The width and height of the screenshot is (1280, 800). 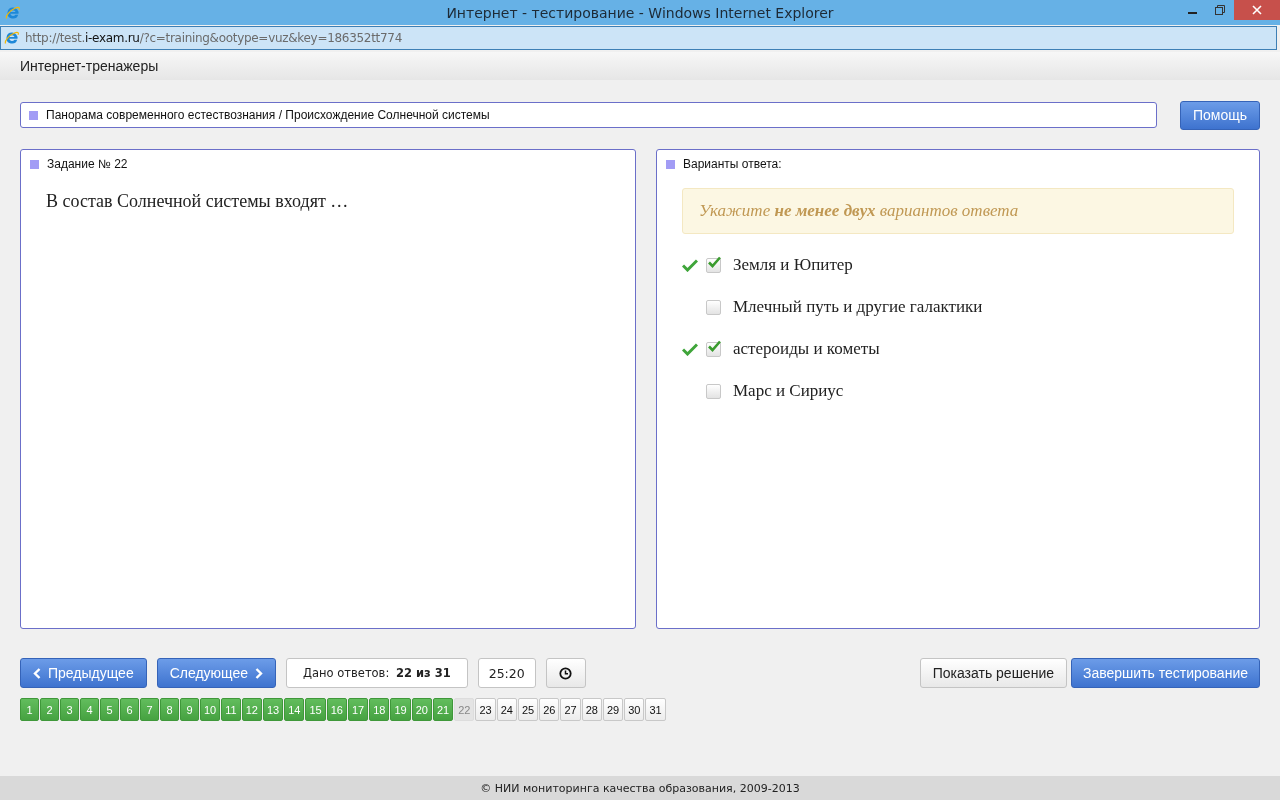 I want to click on page-number-button: 7, so click(x=149, y=709).